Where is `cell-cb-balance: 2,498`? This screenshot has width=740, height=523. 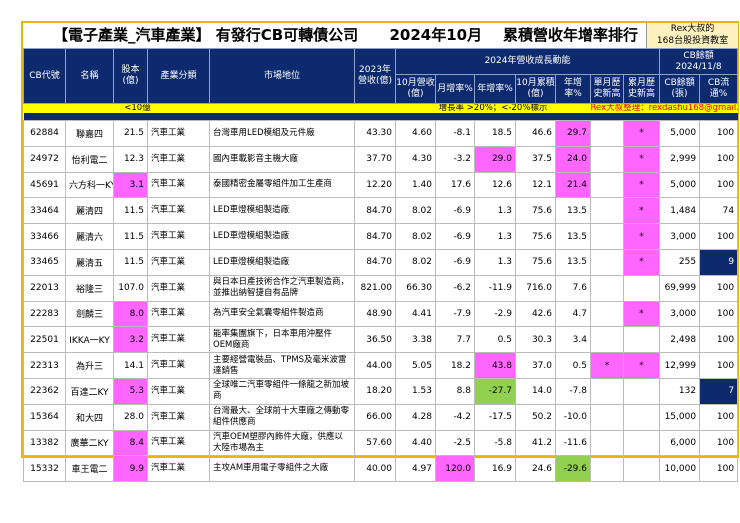
cell-cb-balance: 2,498 is located at coordinates (680, 340).